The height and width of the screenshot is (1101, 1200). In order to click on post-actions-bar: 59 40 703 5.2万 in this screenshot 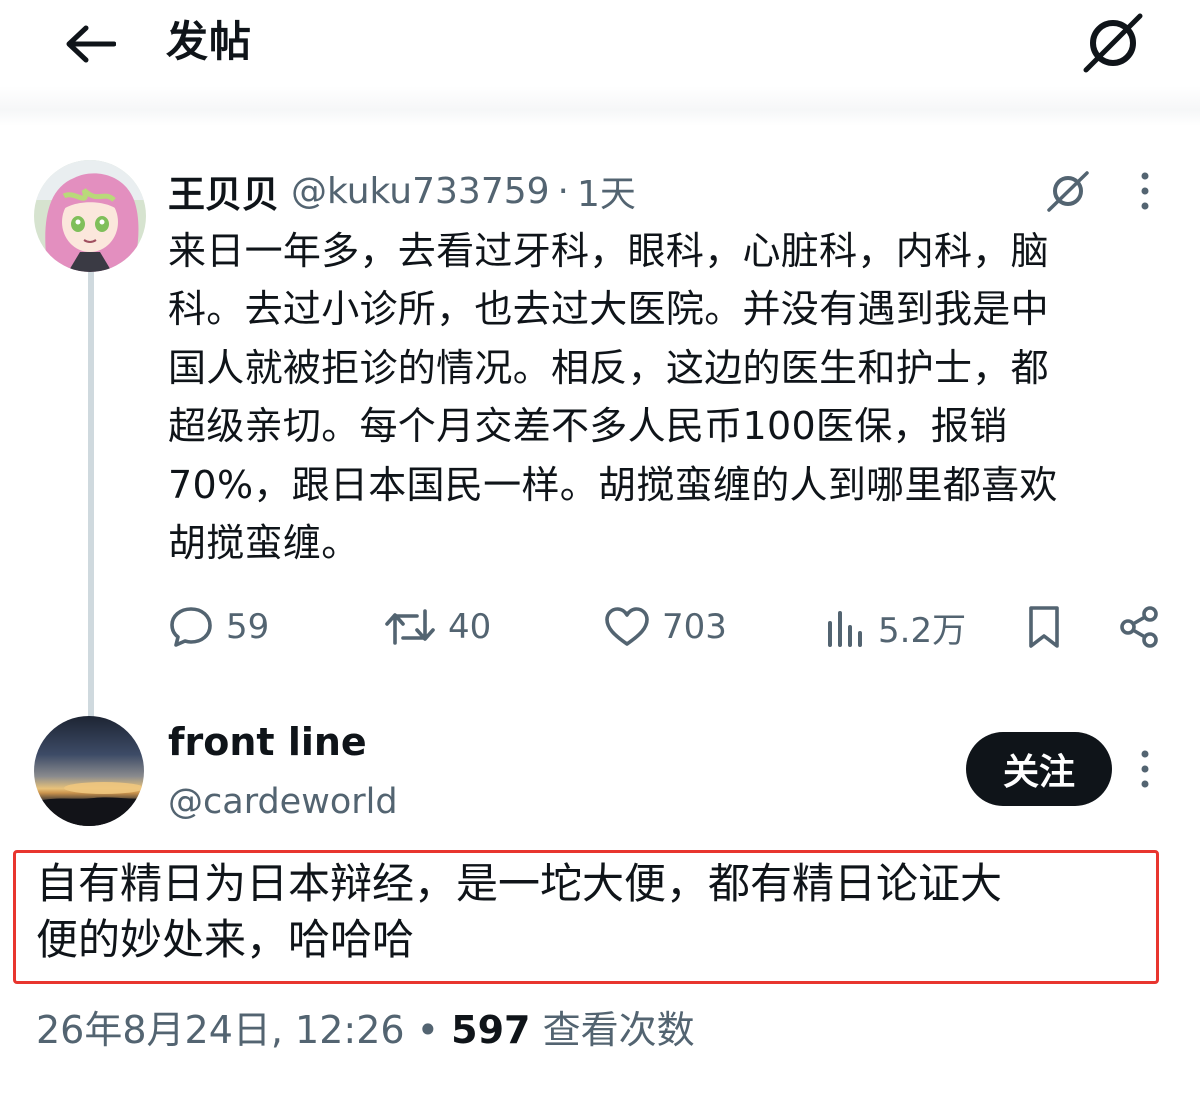, I will do `click(666, 627)`.